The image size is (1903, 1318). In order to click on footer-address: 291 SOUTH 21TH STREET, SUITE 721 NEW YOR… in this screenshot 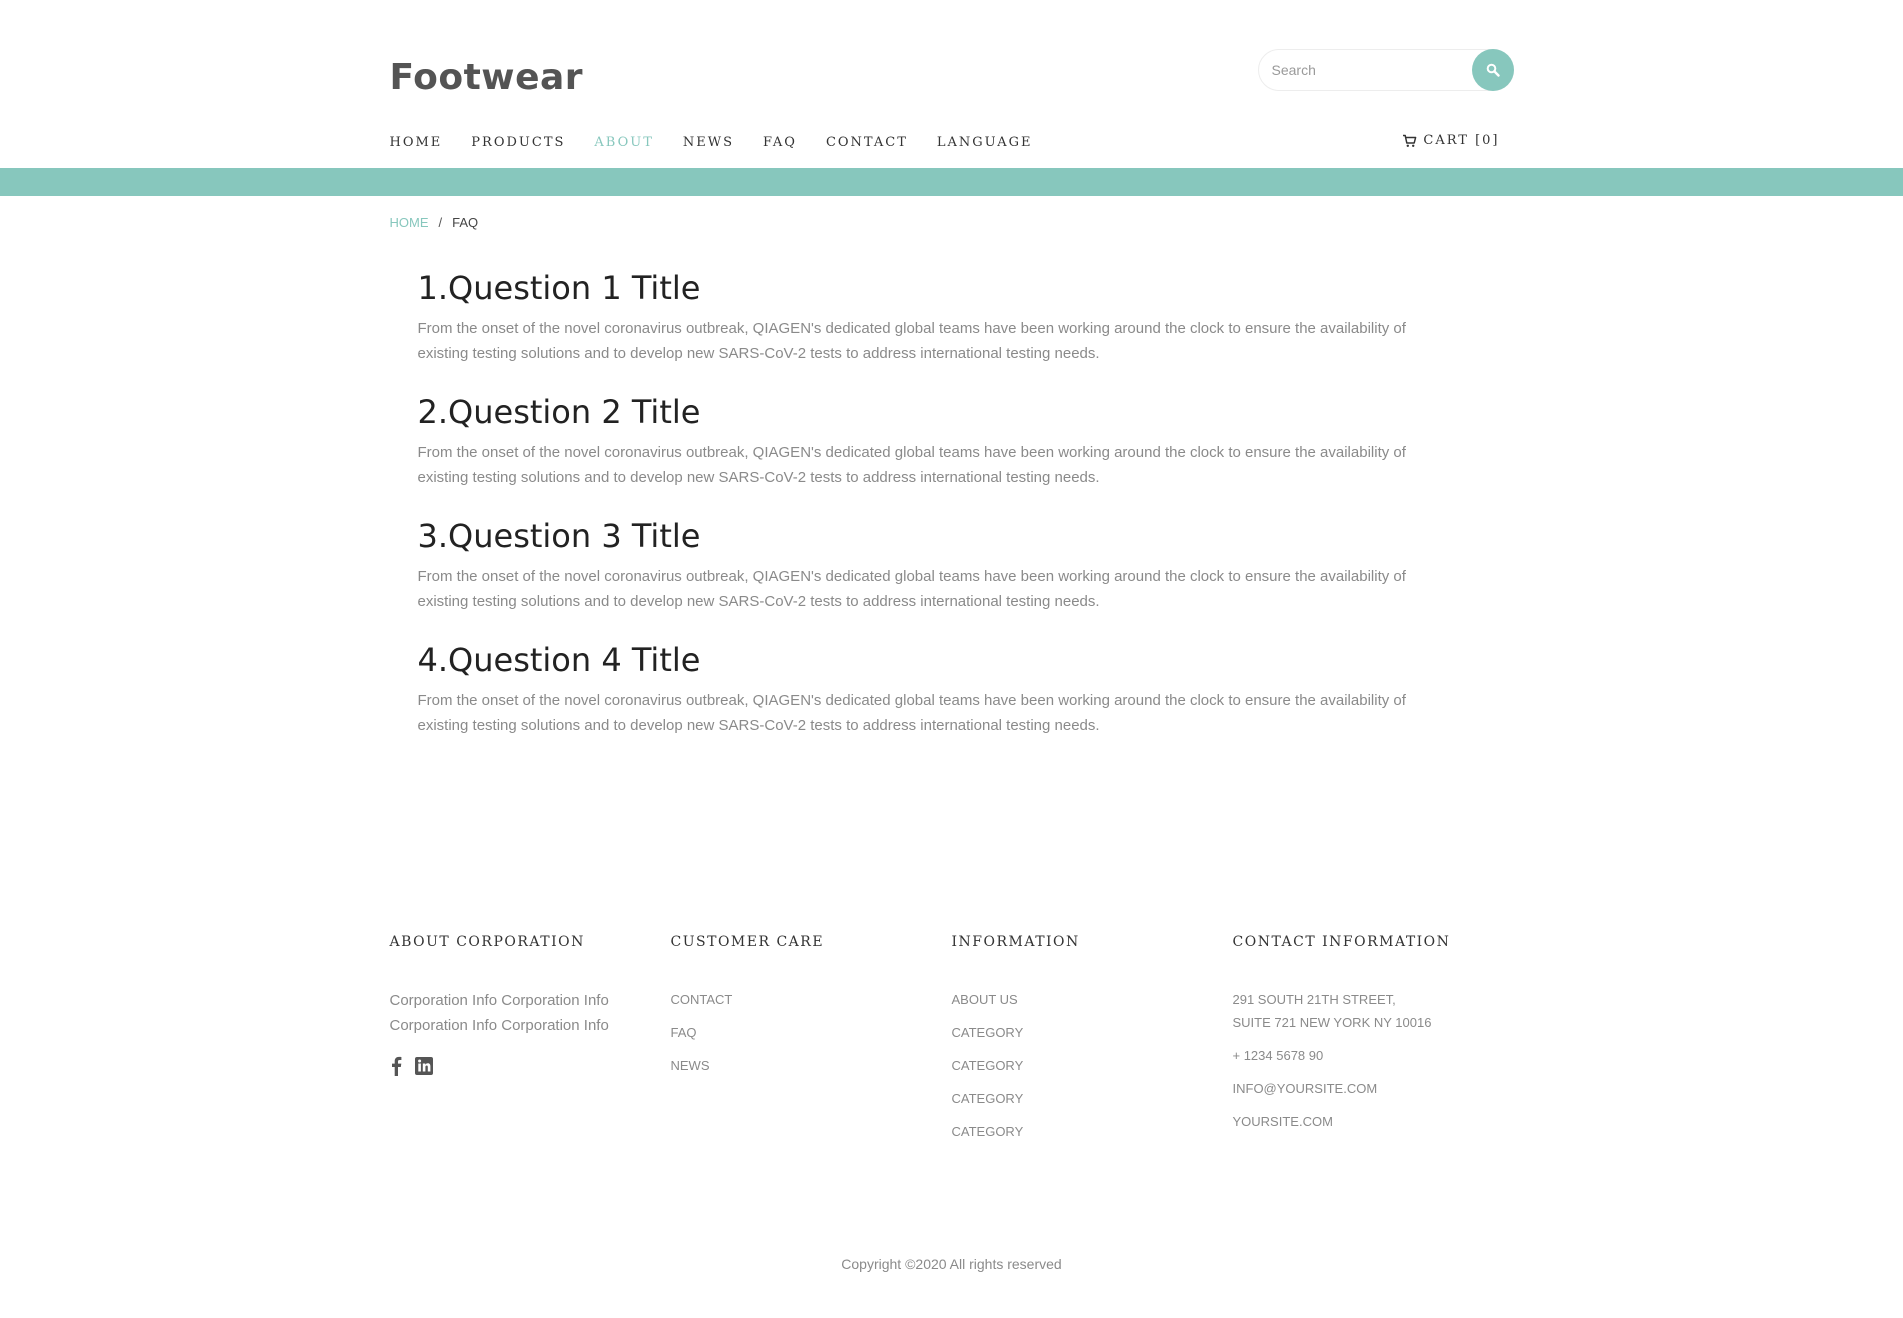, I will do `click(1373, 1011)`.